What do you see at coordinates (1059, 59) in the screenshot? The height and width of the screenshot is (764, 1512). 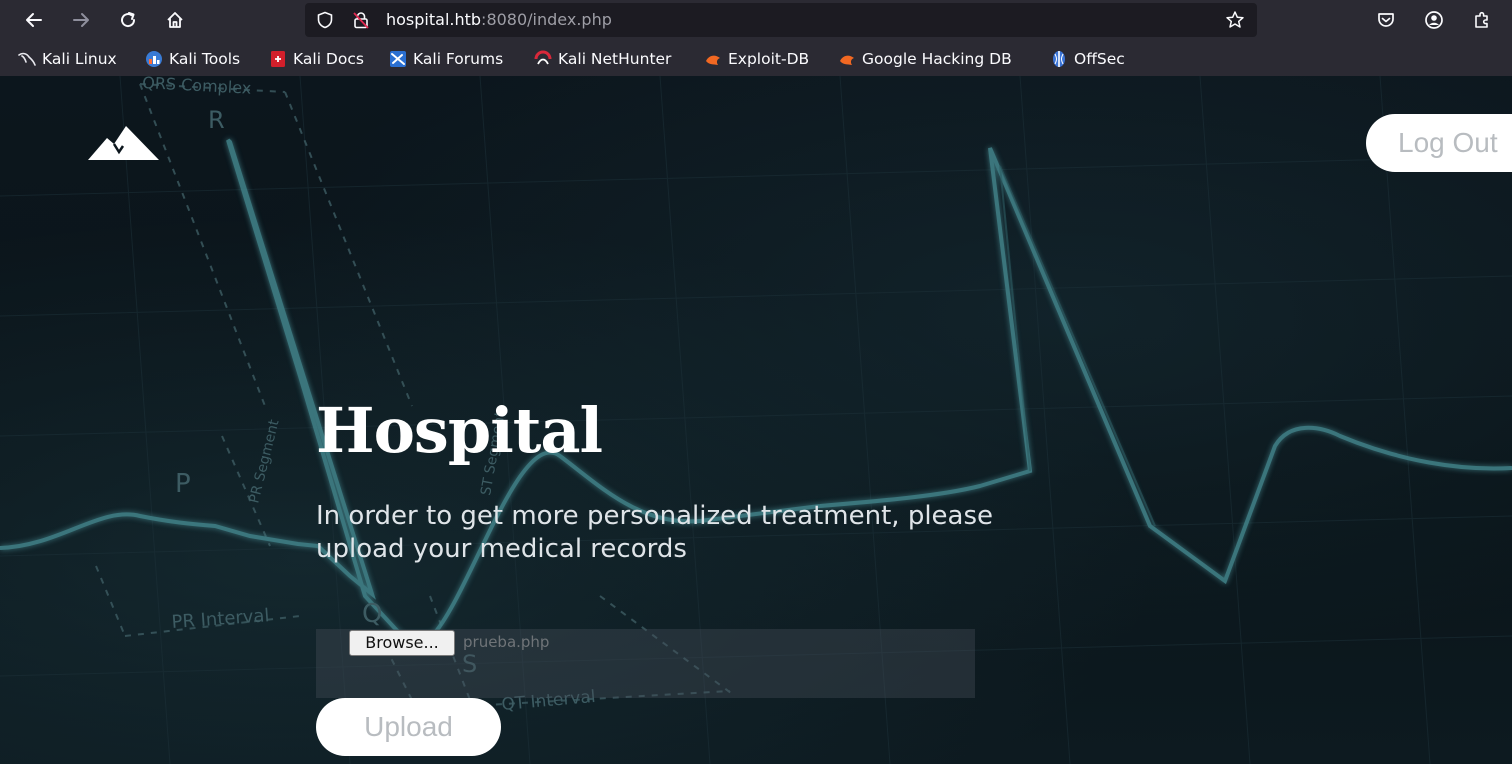 I see `offsec-icon` at bounding box center [1059, 59].